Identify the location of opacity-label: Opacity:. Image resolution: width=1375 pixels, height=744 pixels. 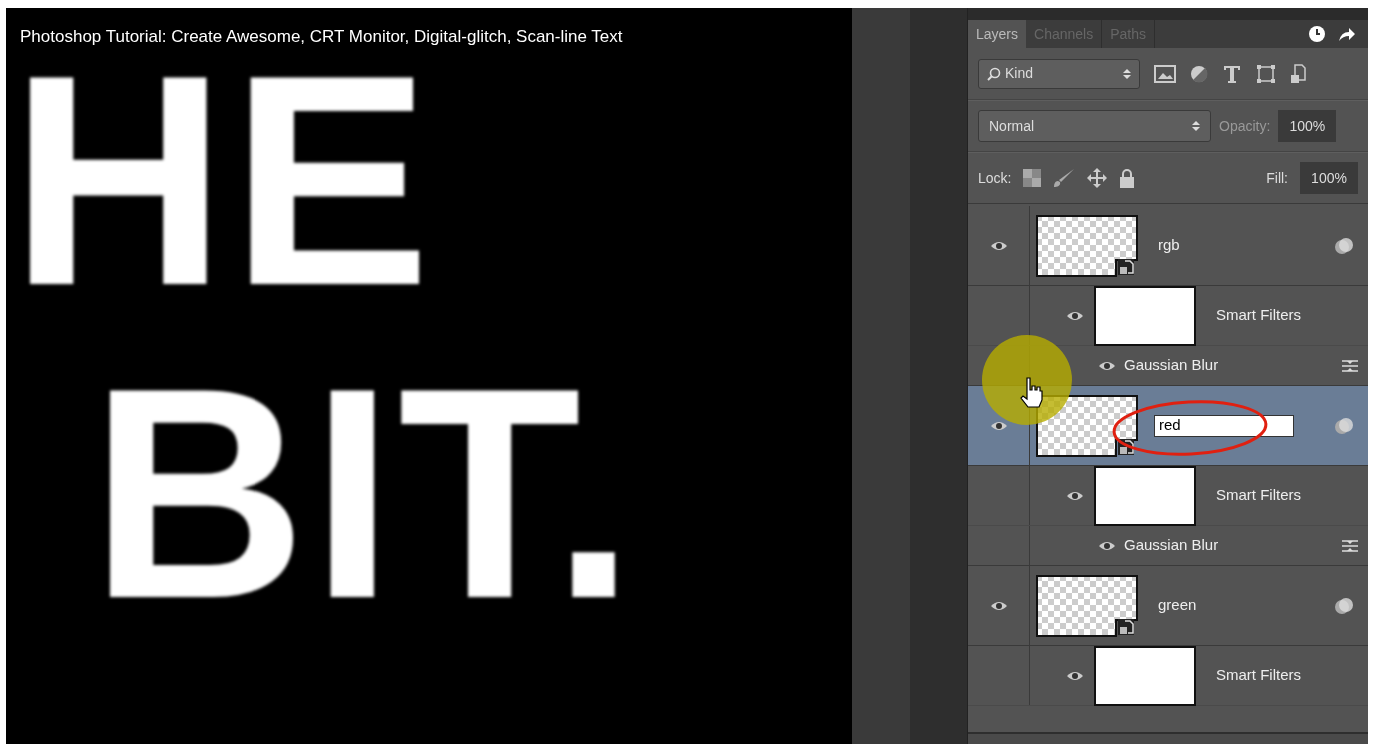
(1245, 126).